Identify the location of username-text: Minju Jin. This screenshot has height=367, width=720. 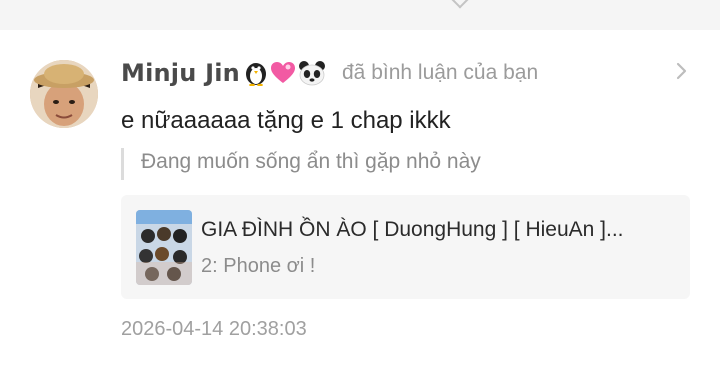
(180, 73).